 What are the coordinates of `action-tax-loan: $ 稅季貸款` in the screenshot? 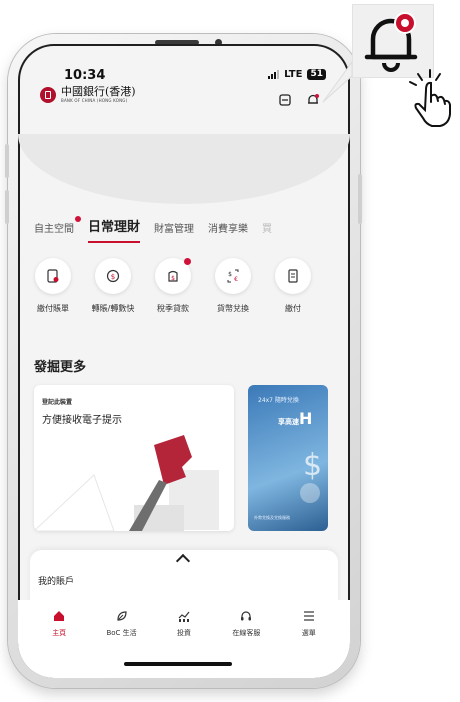 It's located at (173, 286).